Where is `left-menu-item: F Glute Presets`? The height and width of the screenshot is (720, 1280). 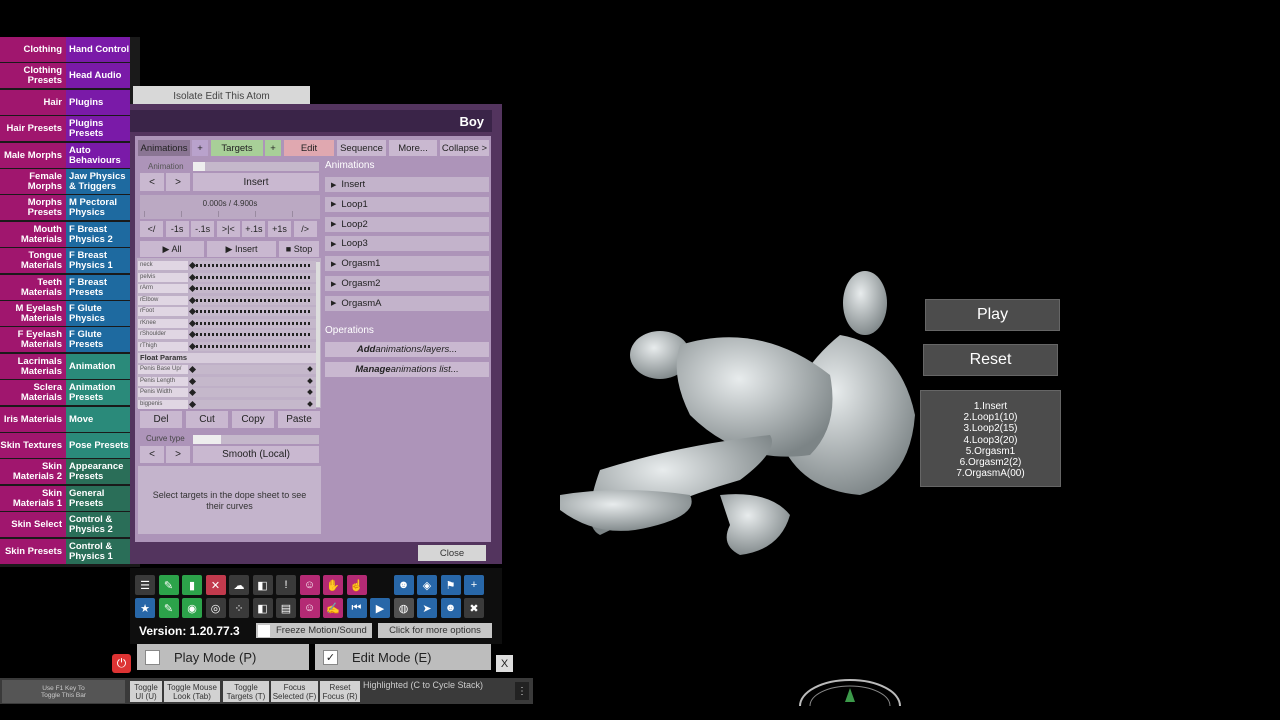 left-menu-item: F Glute Presets is located at coordinates (98, 339).